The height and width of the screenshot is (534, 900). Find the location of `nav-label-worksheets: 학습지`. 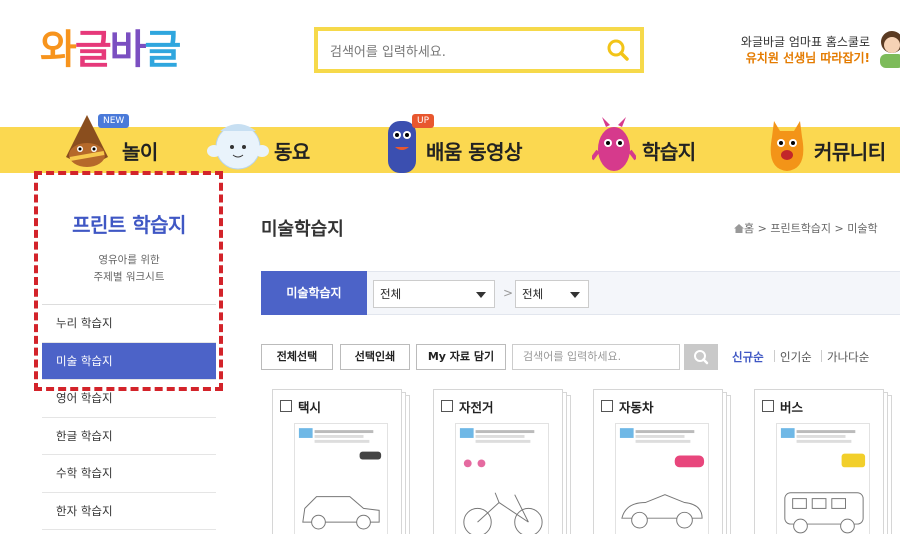

nav-label-worksheets: 학습지 is located at coordinates (669, 151).